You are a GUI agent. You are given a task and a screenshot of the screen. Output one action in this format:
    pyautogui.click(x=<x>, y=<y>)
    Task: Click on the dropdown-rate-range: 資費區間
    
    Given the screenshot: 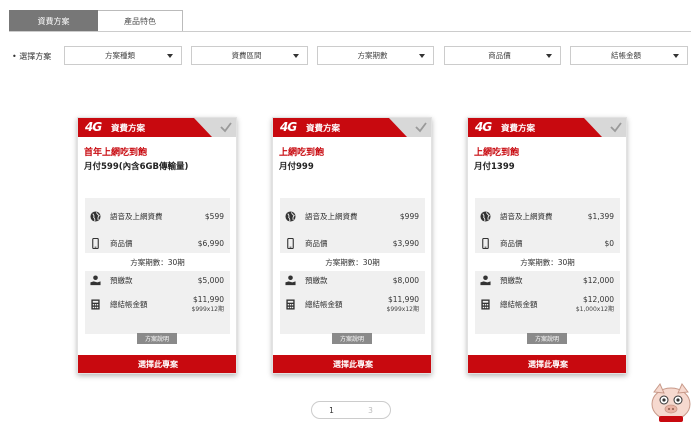 What is the action you would take?
    pyautogui.click(x=249, y=55)
    